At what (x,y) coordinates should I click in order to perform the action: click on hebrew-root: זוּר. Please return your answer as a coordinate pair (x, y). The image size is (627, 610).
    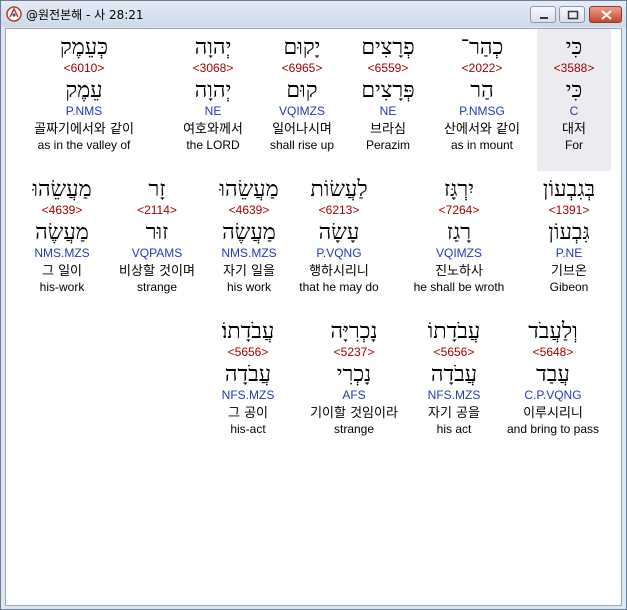
    Looking at the image, I should click on (157, 232).